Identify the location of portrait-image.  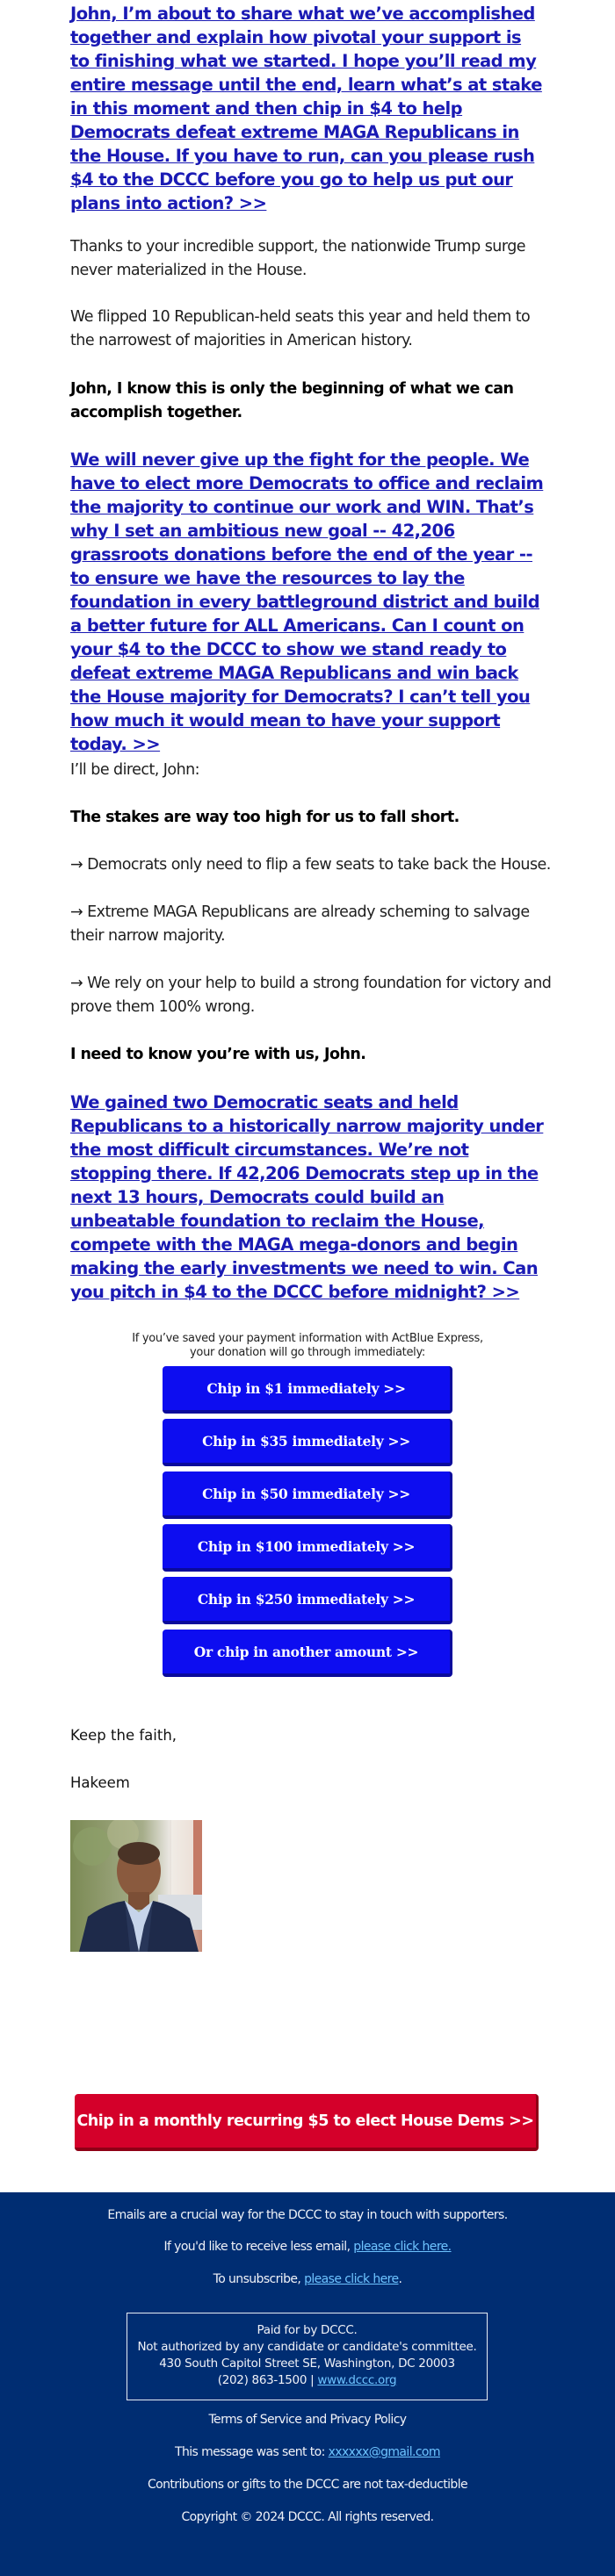
(136, 1886).